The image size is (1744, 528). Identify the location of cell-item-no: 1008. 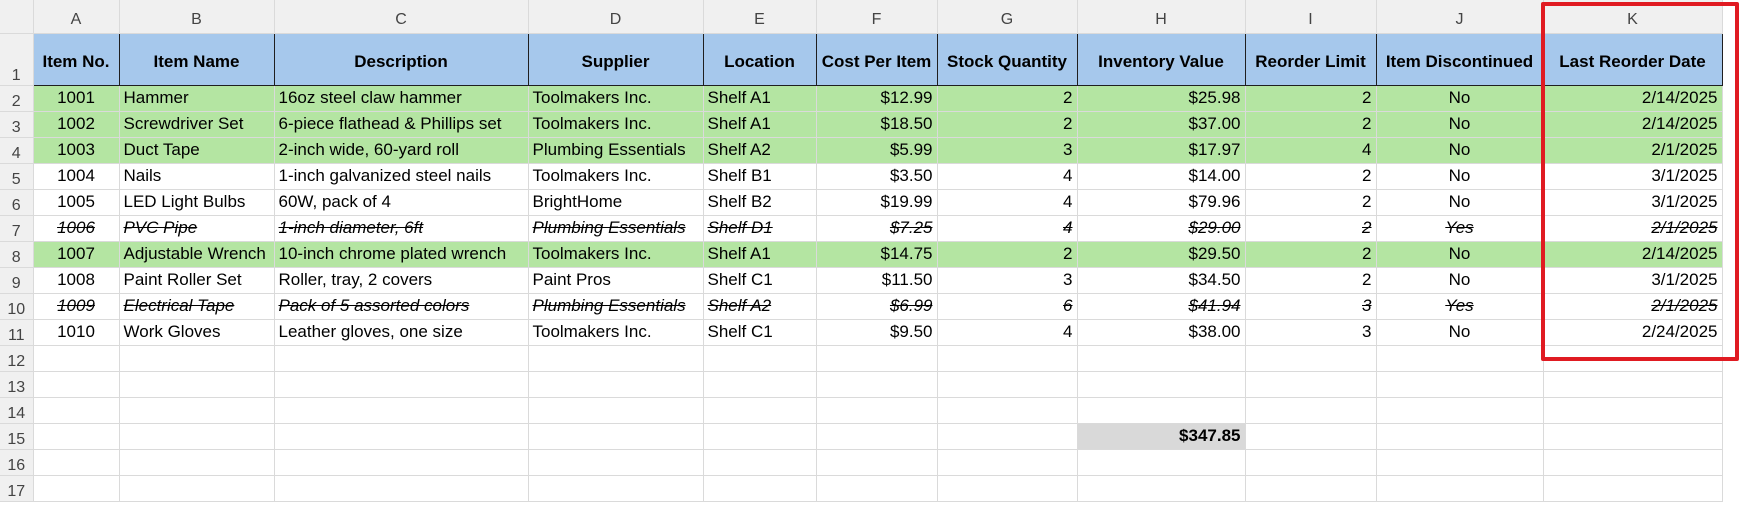
(76, 280).